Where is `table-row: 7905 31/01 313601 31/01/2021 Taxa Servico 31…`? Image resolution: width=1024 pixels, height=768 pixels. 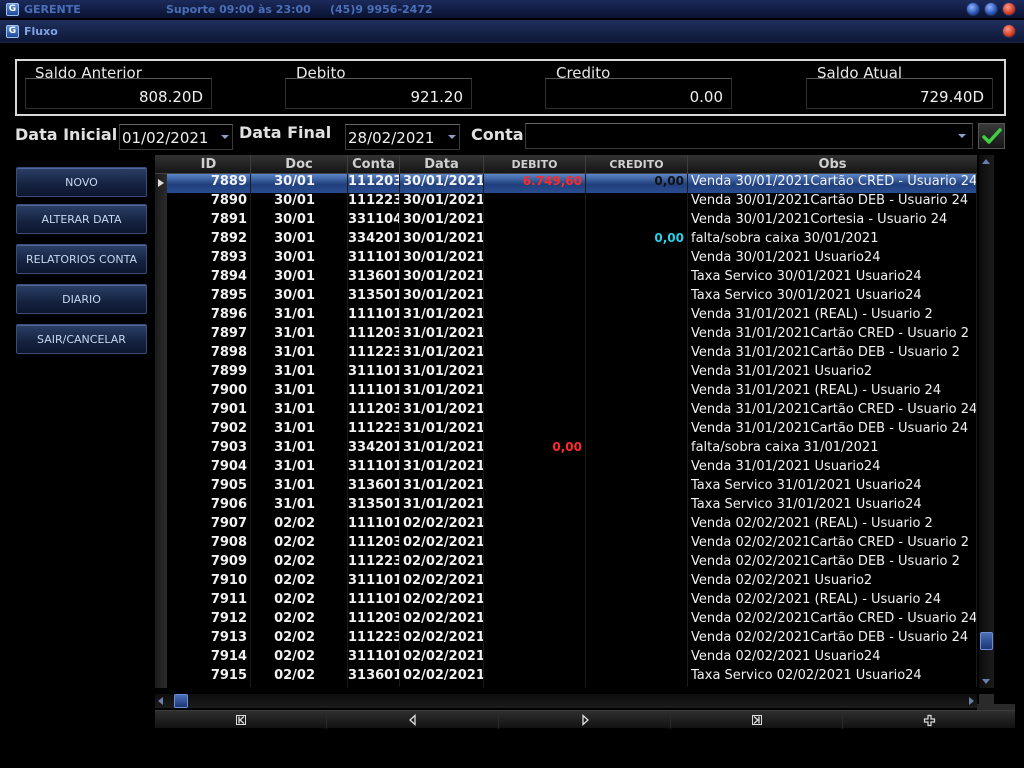 table-row: 7905 31/01 313601 31/01/2021 Taxa Servico 31… is located at coordinates (572, 487).